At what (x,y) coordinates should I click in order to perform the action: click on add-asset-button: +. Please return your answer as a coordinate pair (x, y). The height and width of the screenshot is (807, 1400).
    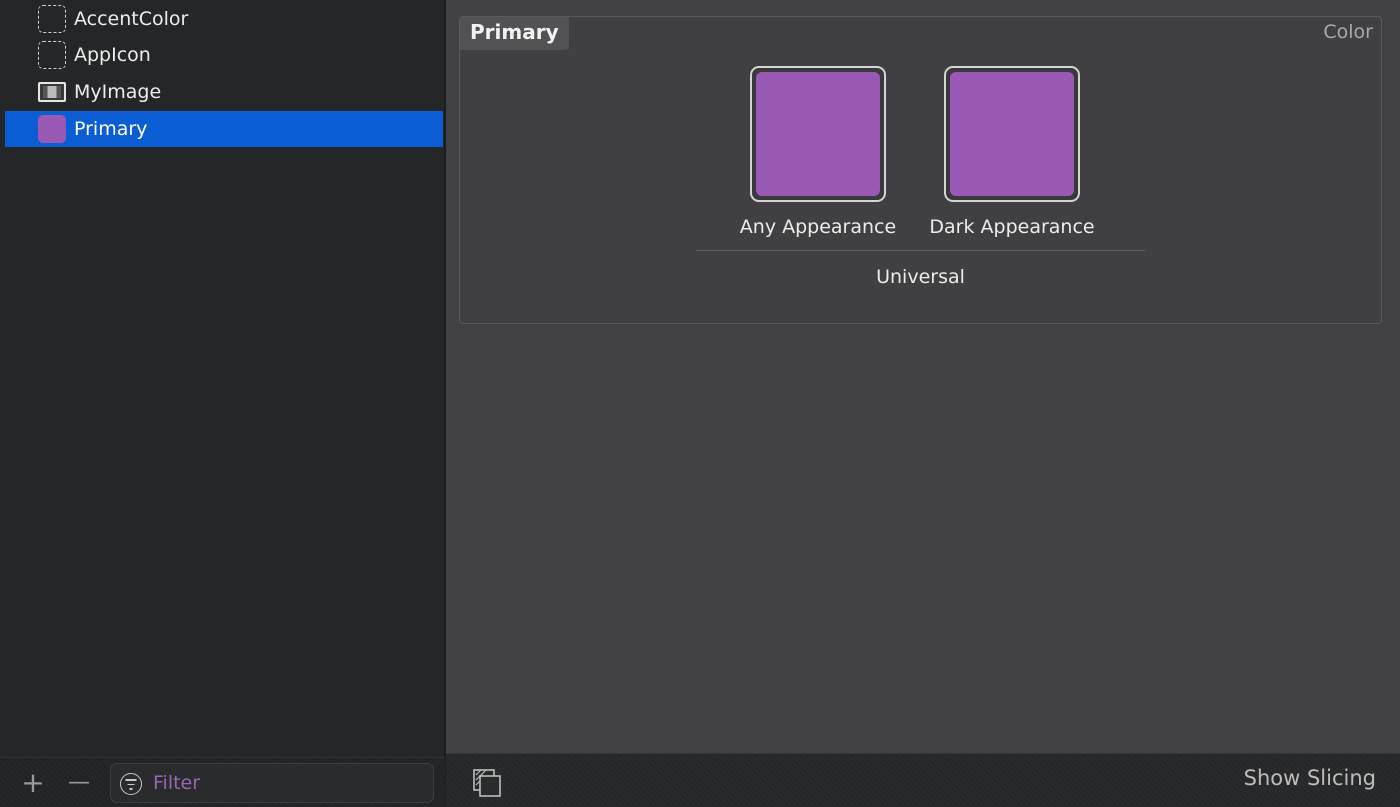
    Looking at the image, I should click on (33, 783).